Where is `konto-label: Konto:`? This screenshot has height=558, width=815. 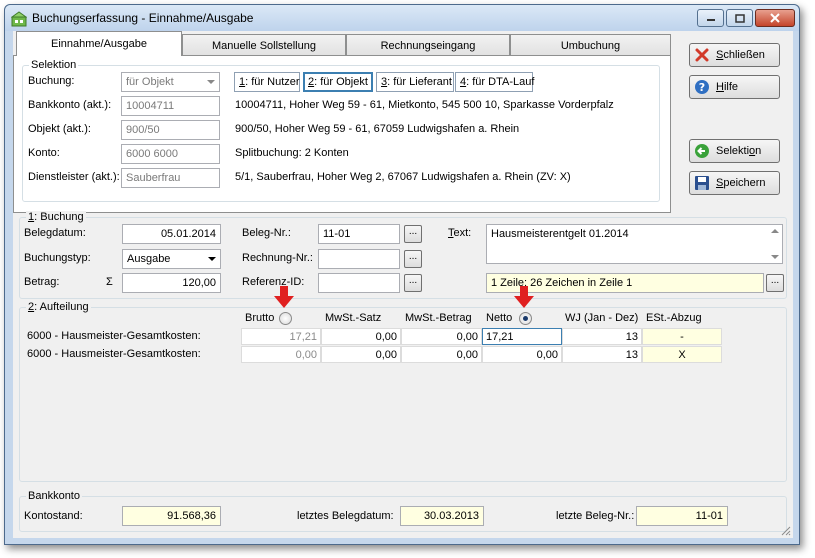
konto-label: Konto: is located at coordinates (44, 153).